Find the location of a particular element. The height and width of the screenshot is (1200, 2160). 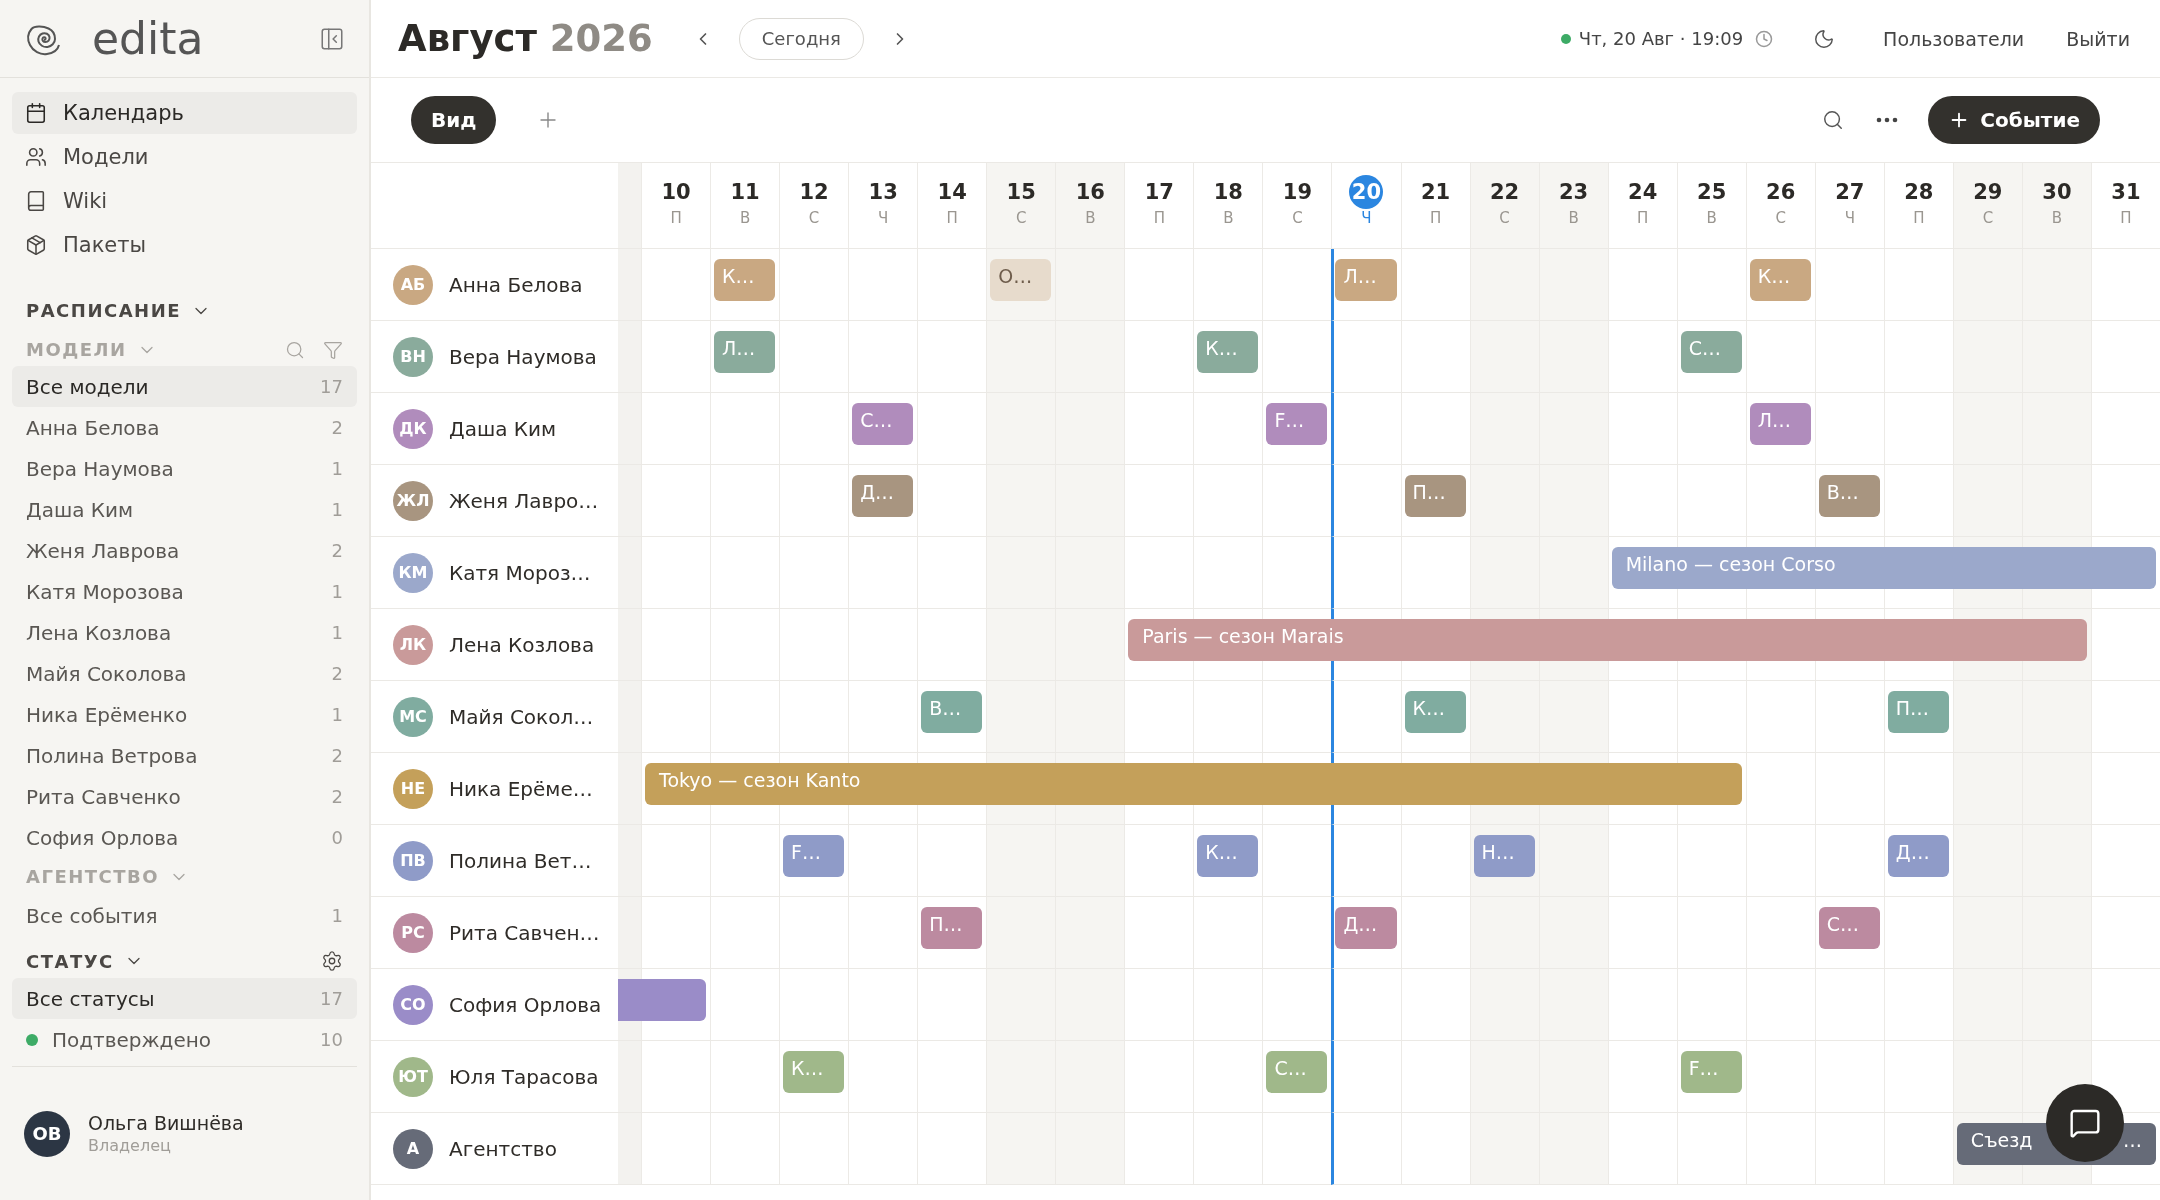

header-link: Пользователи is located at coordinates (1954, 38).